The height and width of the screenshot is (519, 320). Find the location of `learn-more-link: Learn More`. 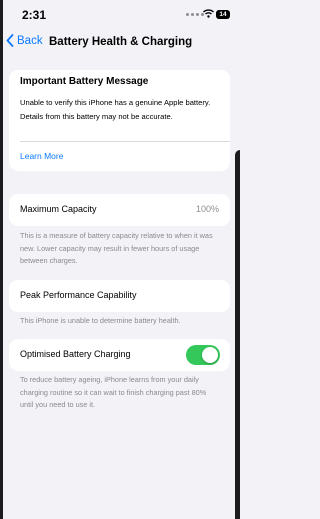

learn-more-link: Learn More is located at coordinates (41, 156).